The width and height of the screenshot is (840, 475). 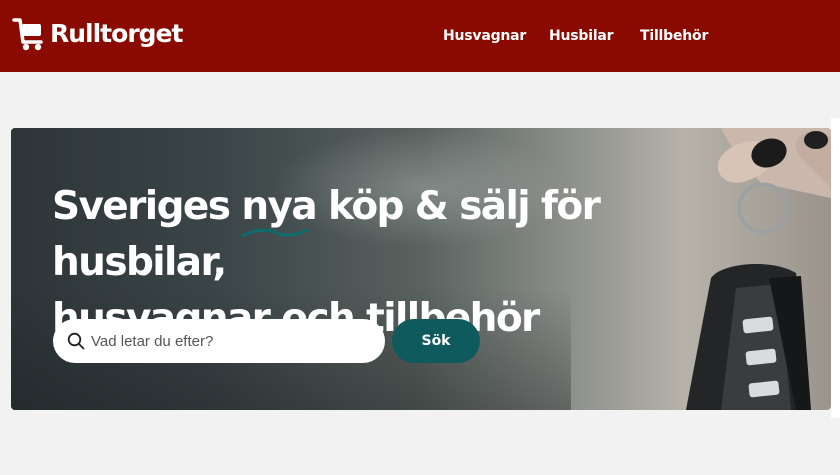 What do you see at coordinates (581, 36) in the screenshot?
I see `nav-link-husbilar: Husbilar` at bounding box center [581, 36].